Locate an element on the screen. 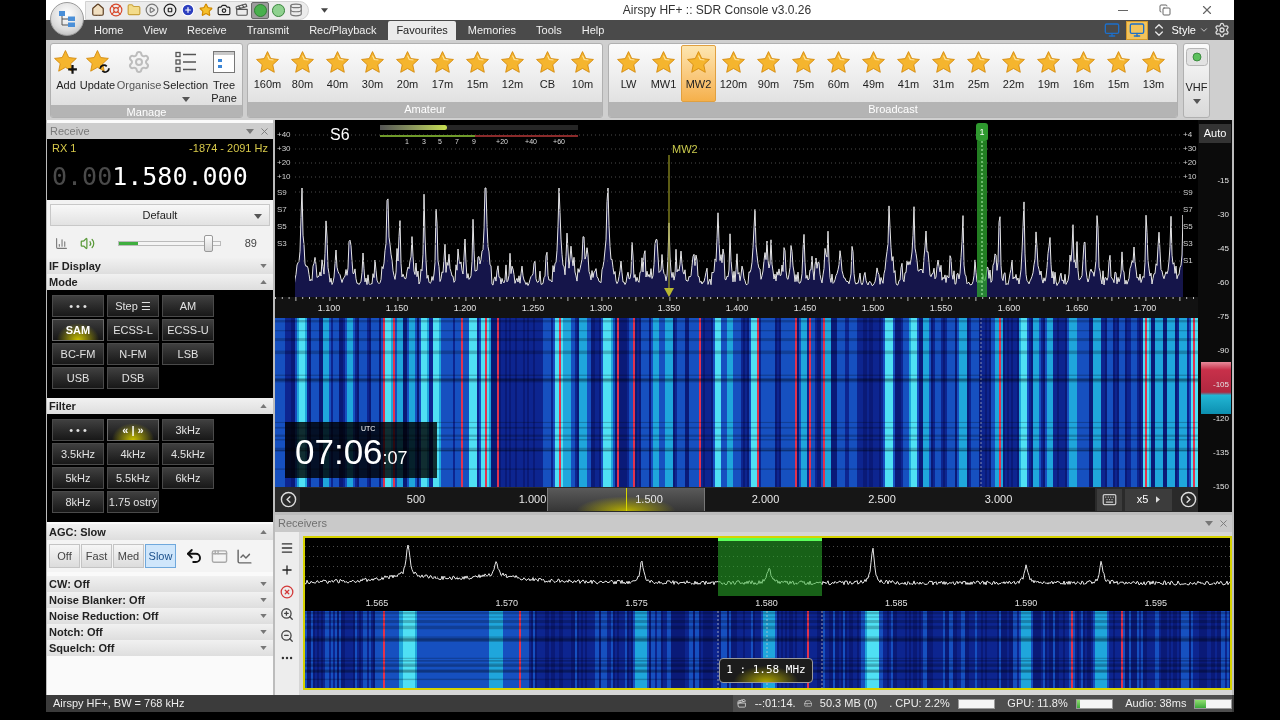 The height and width of the screenshot is (720, 1280). favourite-button: 30m is located at coordinates (372, 73).